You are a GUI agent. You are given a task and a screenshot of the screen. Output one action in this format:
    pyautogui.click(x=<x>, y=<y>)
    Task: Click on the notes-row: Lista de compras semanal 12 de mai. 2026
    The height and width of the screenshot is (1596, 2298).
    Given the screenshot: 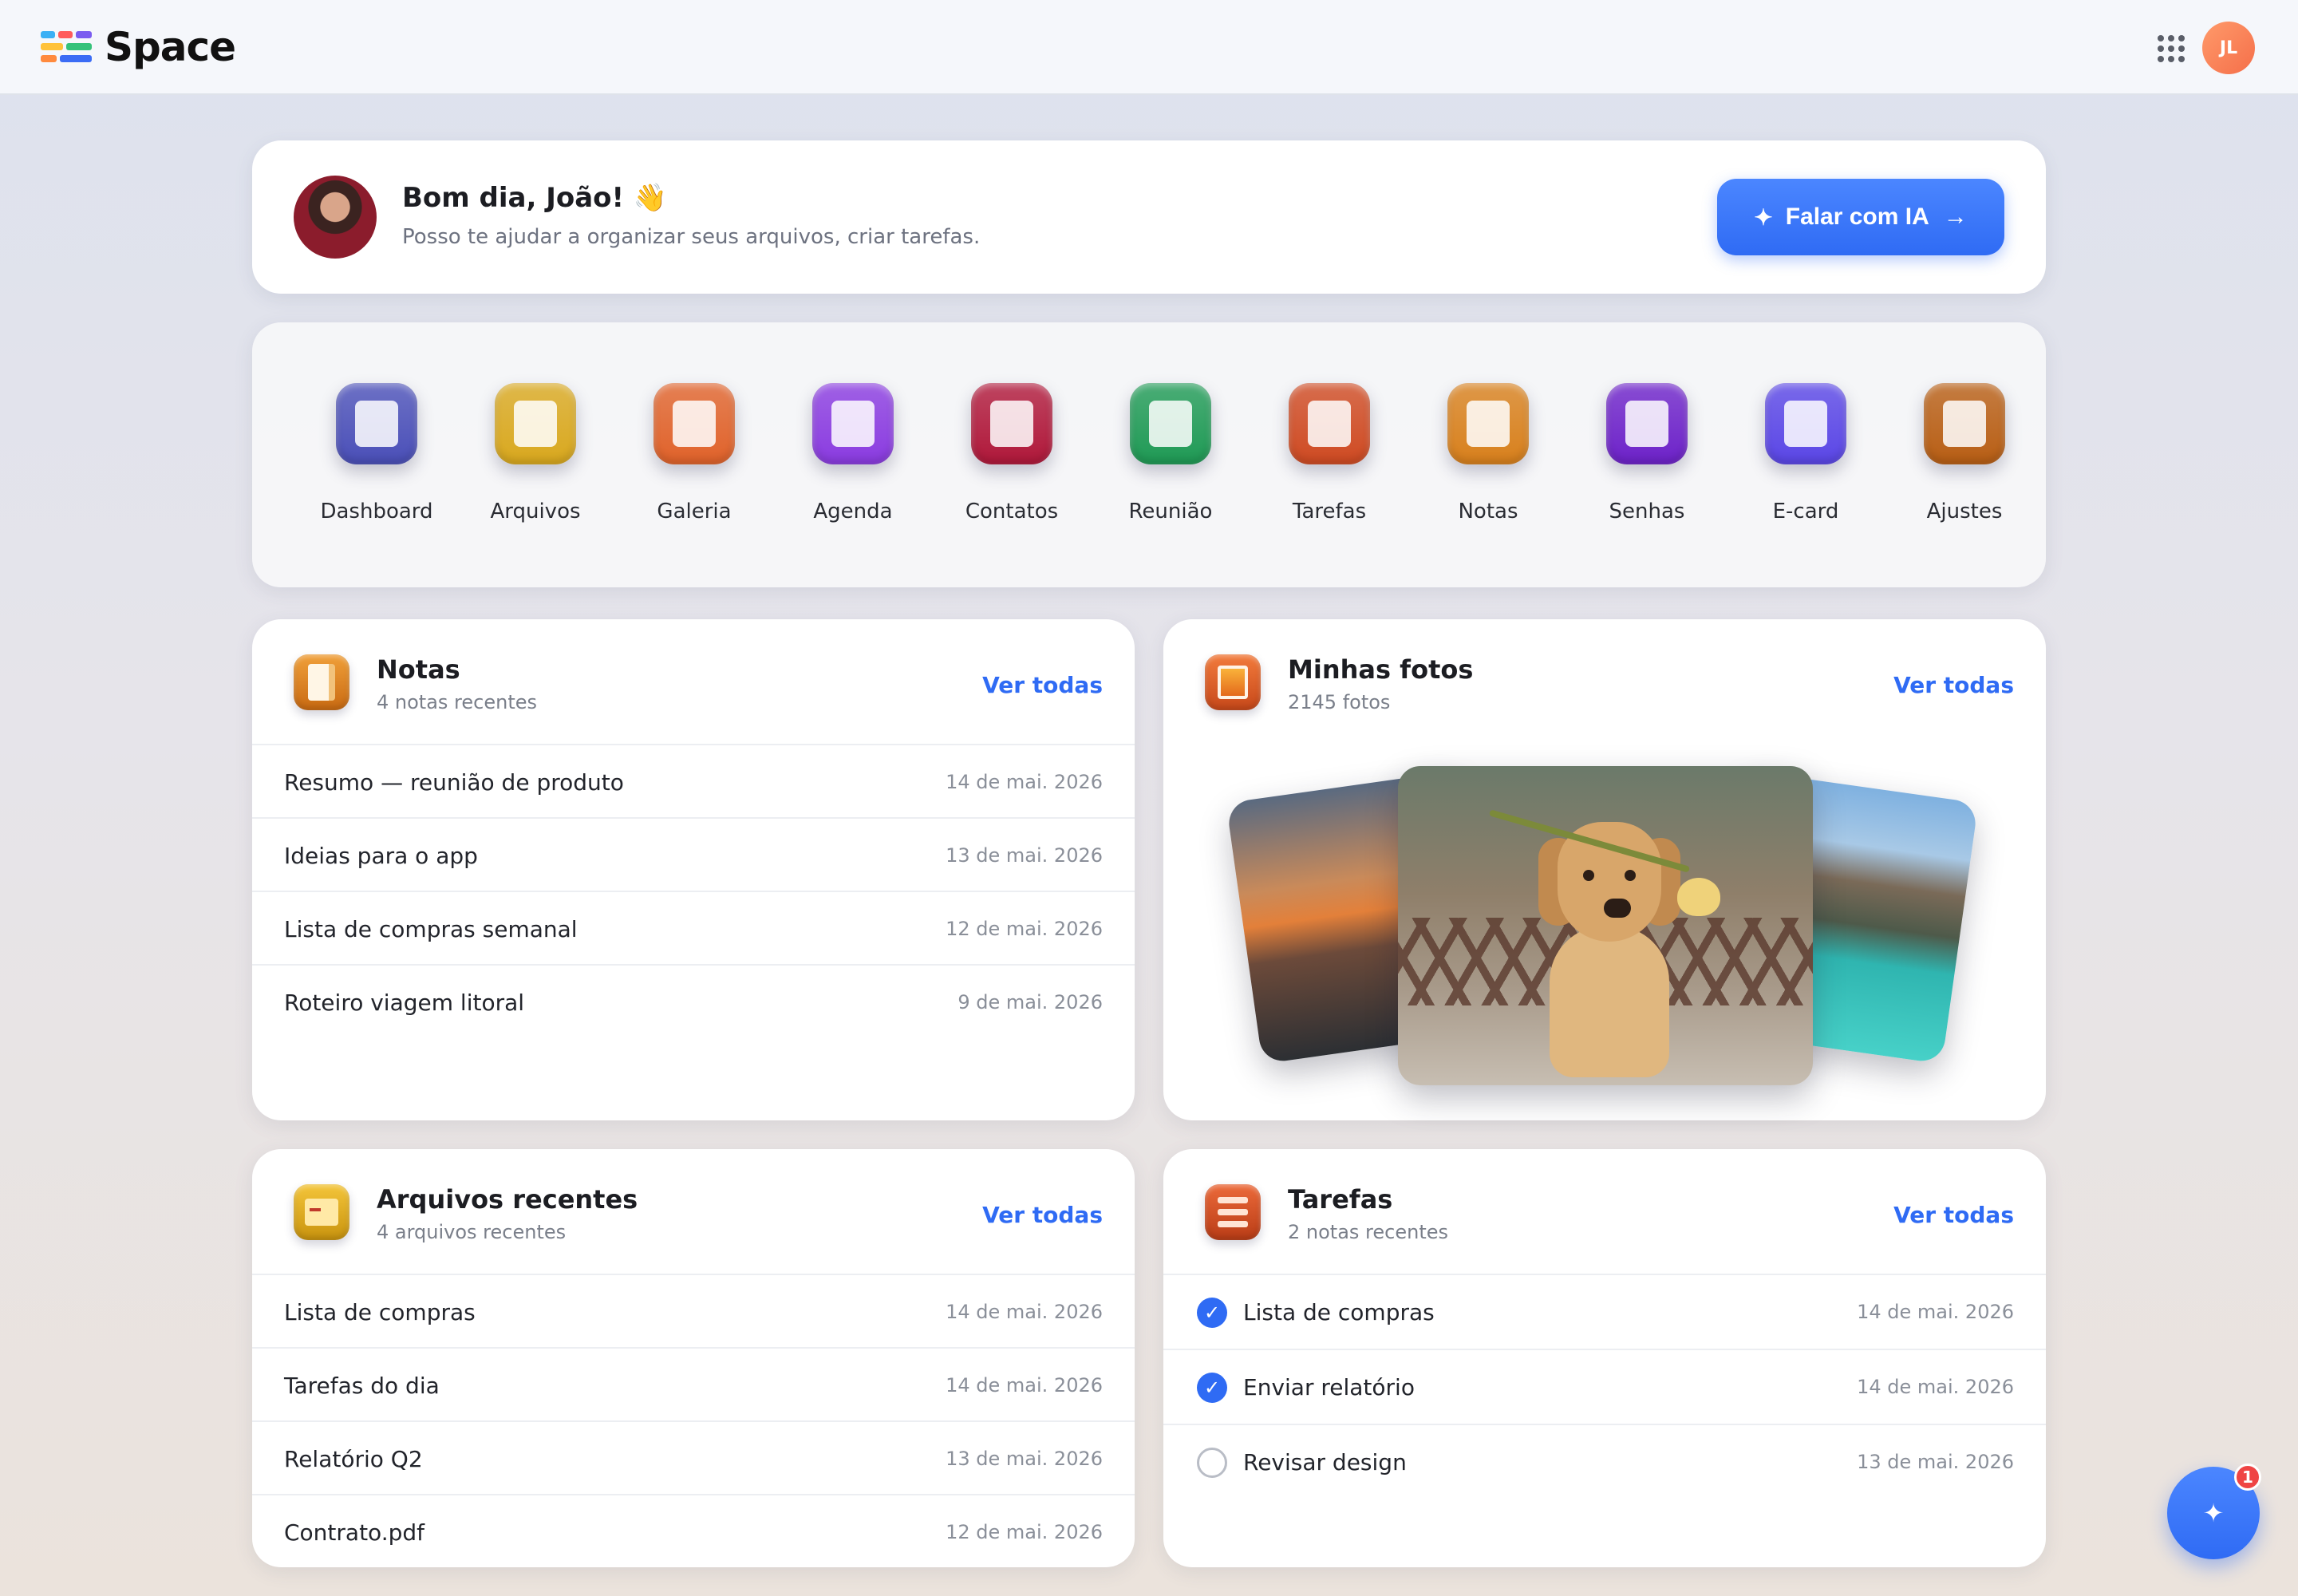 What is the action you would take?
    pyautogui.click(x=694, y=927)
    